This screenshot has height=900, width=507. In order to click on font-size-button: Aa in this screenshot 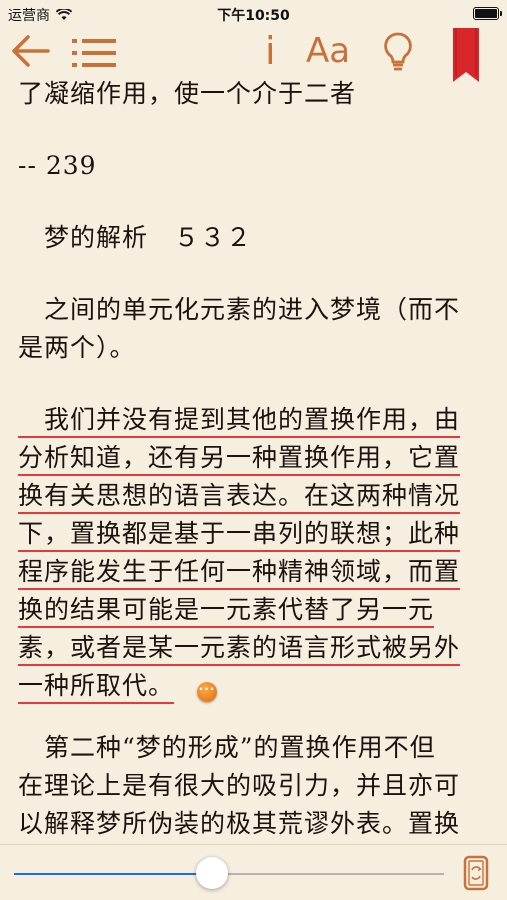, I will do `click(328, 51)`.